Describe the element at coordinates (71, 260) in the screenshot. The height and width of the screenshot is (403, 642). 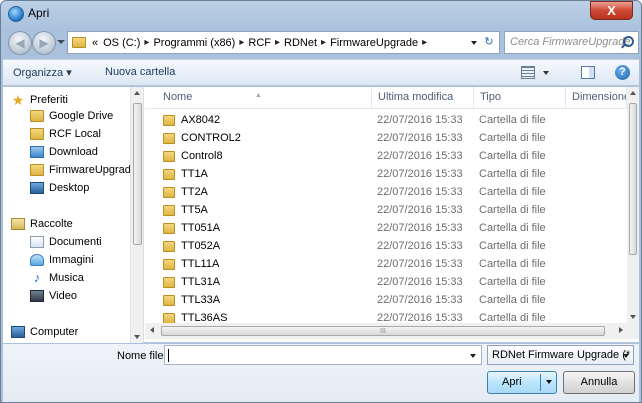
I see `sidebar-item-label: Immagini` at that location.